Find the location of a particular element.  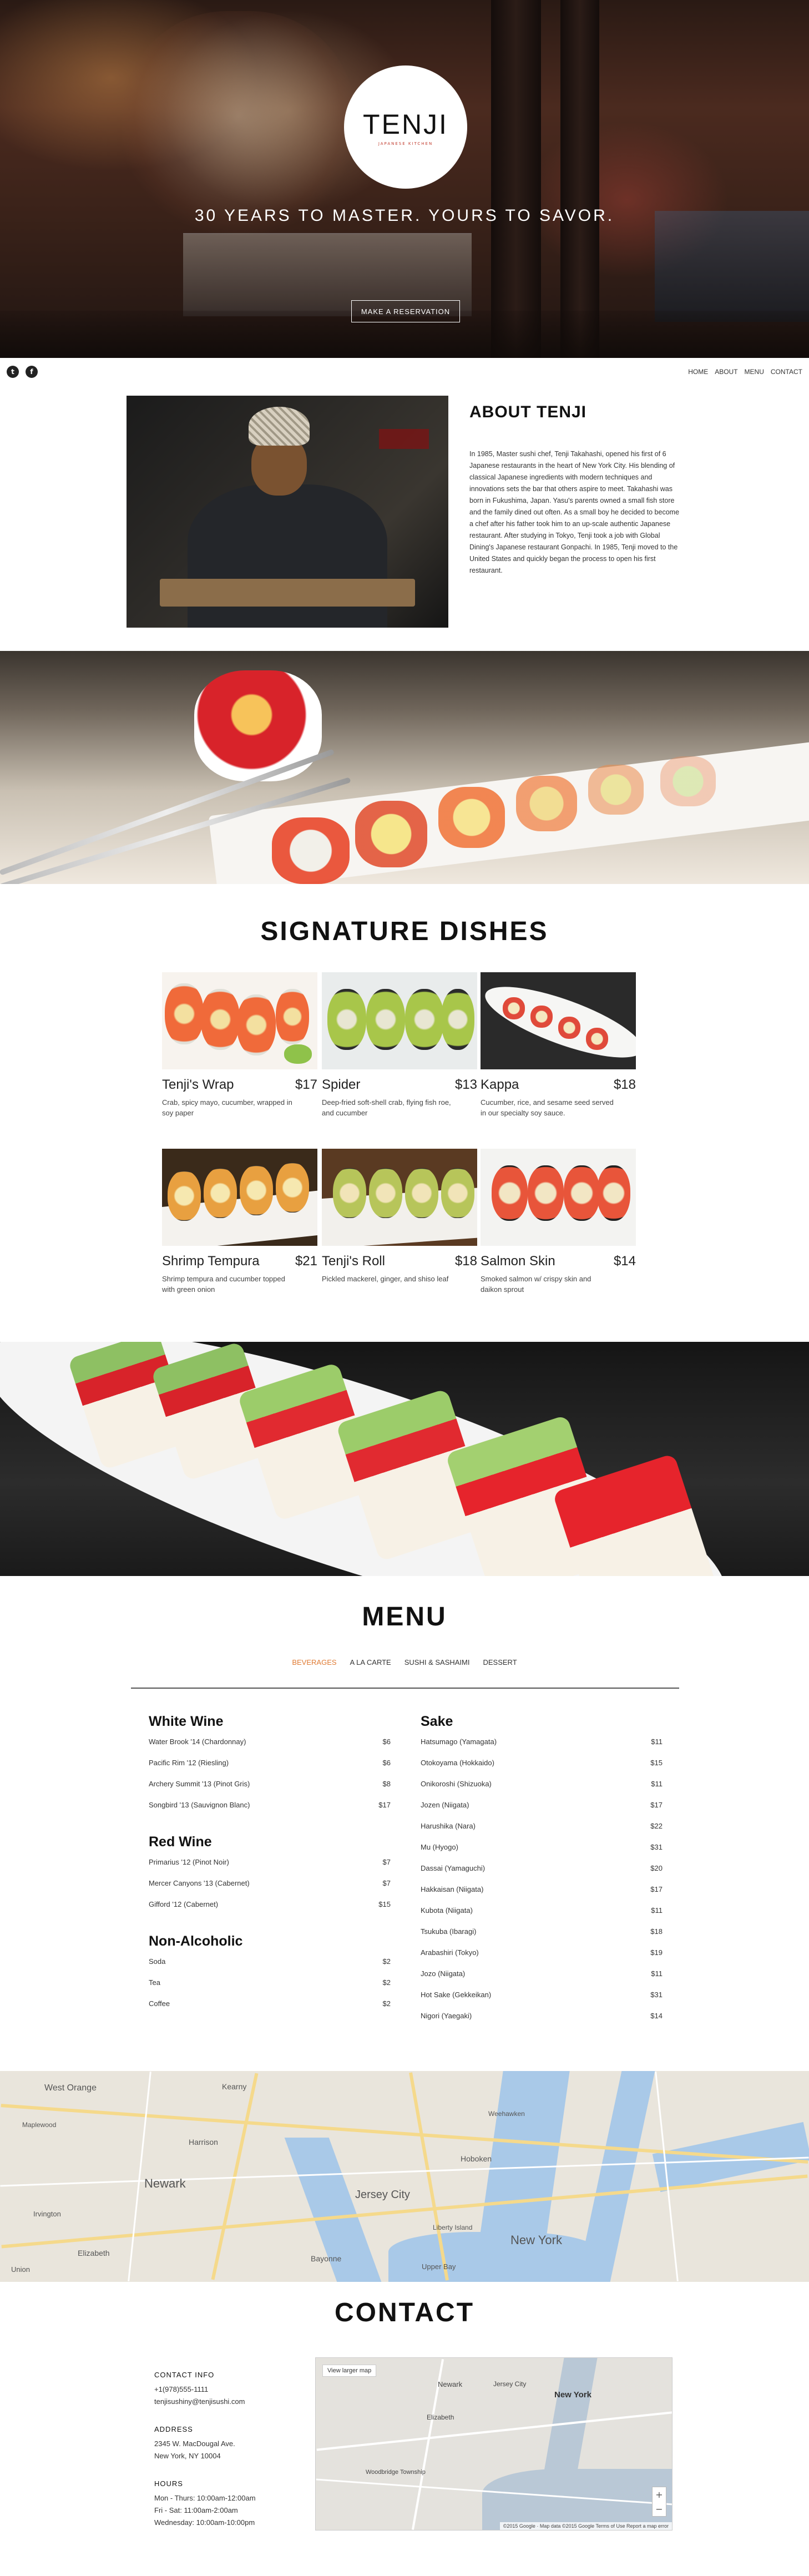

menu-item: Coffee $2 is located at coordinates (270, 2010).